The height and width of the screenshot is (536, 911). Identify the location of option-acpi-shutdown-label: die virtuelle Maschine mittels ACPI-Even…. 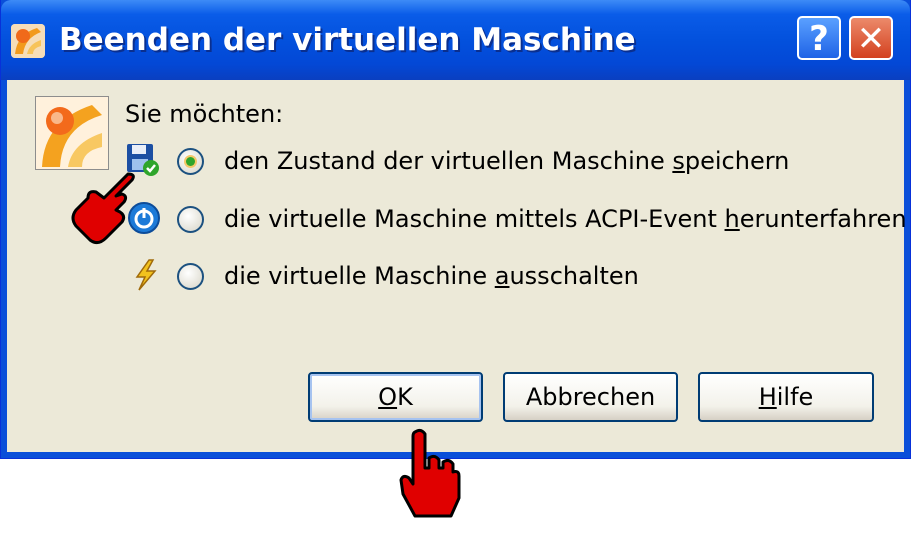
(565, 219).